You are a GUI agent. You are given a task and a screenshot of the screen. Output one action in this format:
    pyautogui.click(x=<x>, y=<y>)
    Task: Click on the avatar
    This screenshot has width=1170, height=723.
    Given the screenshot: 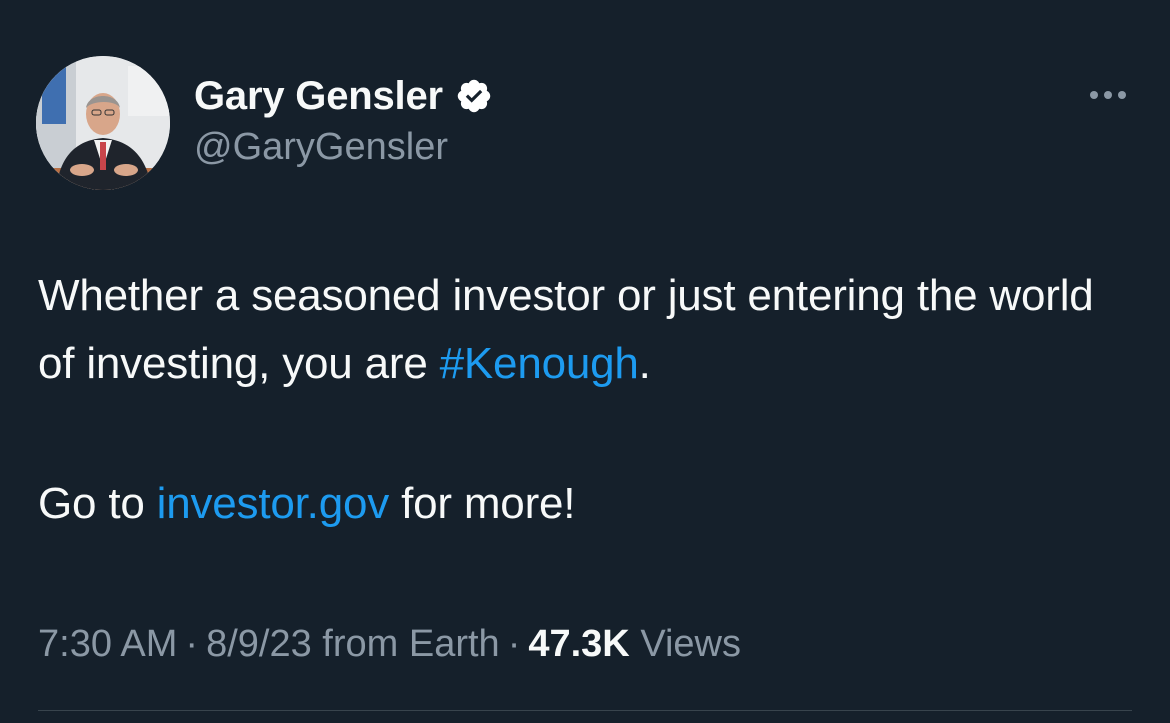 What is the action you would take?
    pyautogui.click(x=103, y=123)
    